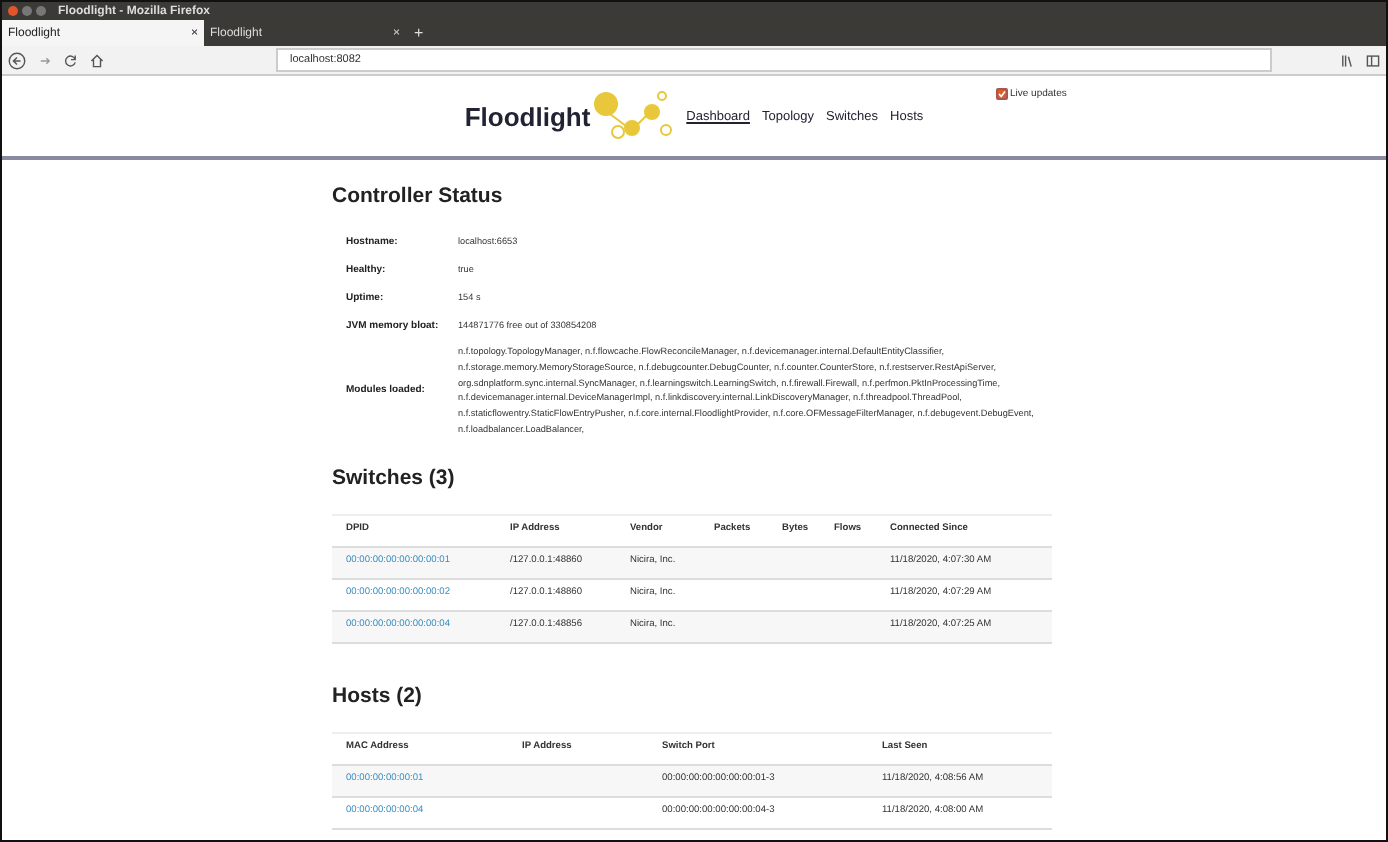 The image size is (1388, 842). I want to click on logo-text: Floodlight, so click(527, 116).